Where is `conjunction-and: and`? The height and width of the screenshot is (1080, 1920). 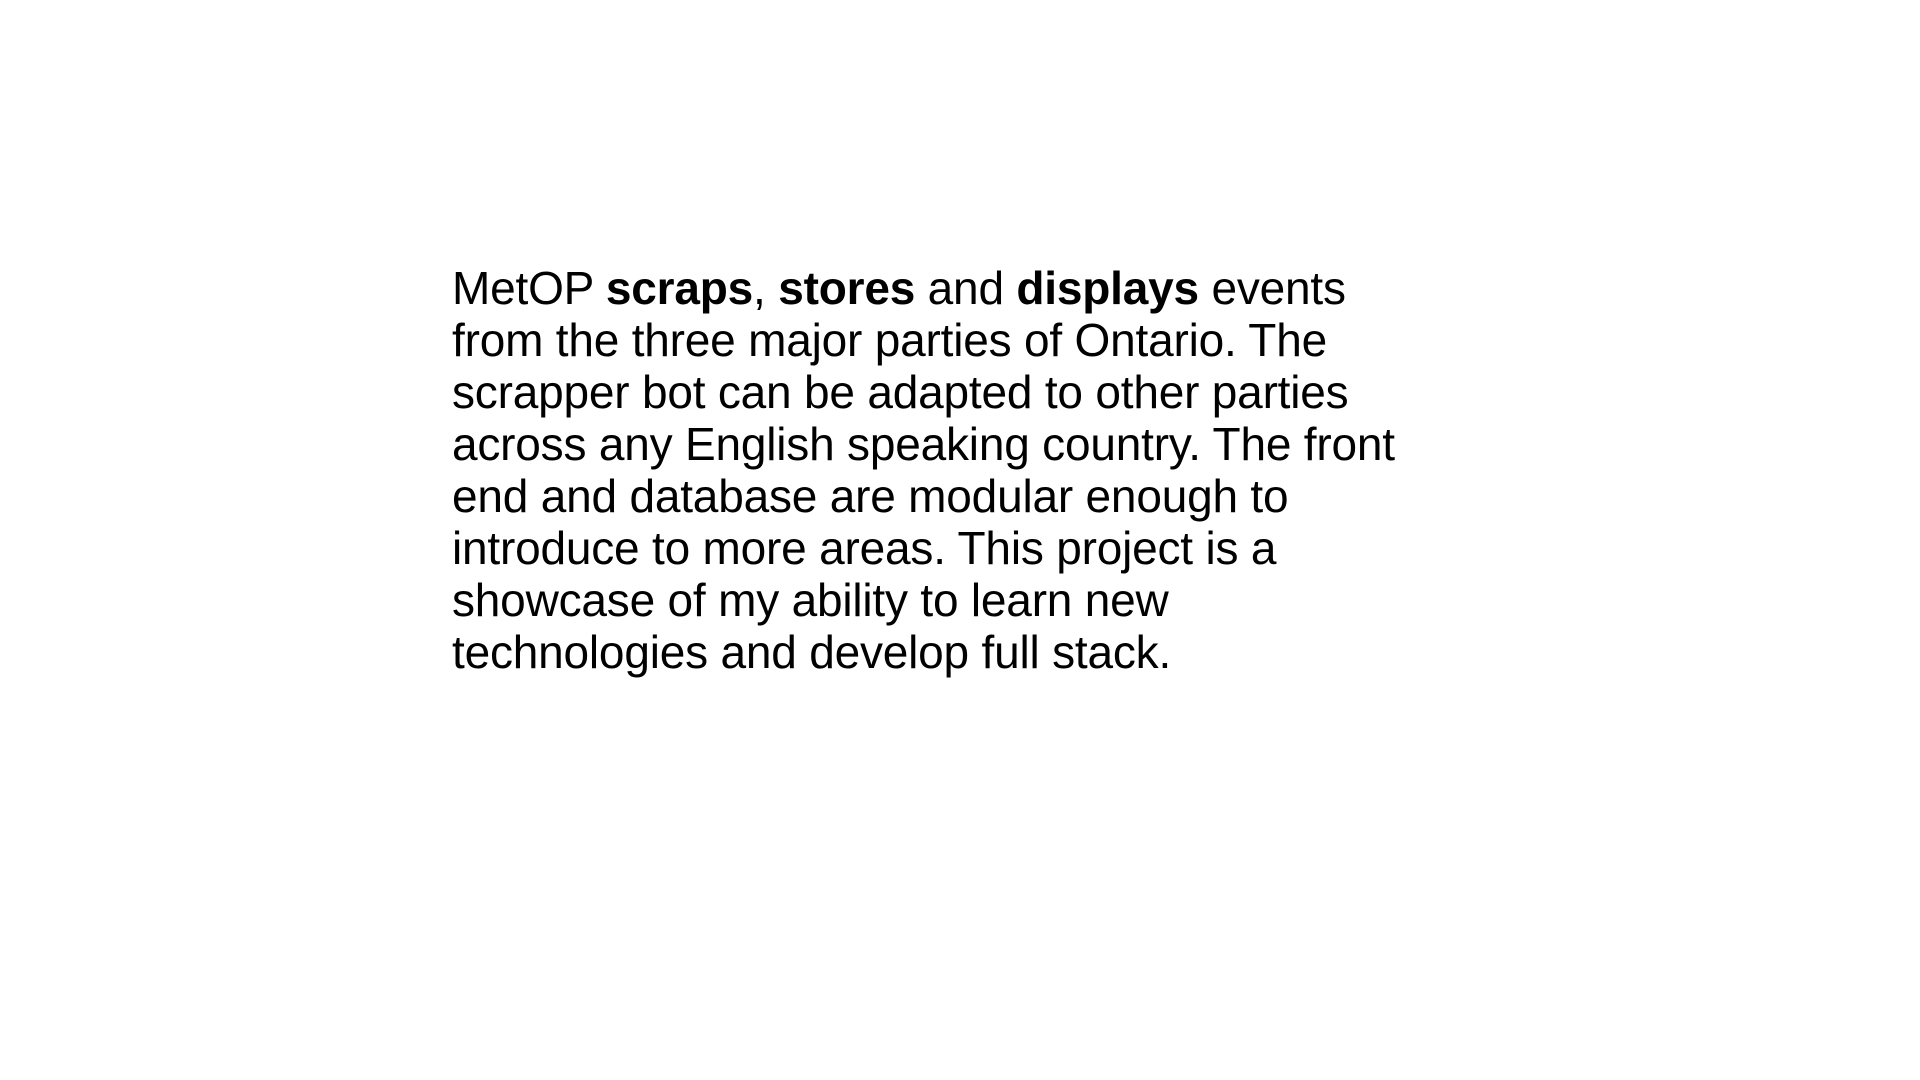
conjunction-and: and is located at coordinates (966, 288).